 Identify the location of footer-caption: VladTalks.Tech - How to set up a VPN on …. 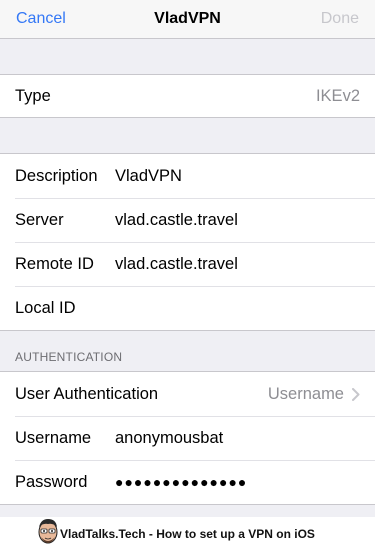
(187, 533).